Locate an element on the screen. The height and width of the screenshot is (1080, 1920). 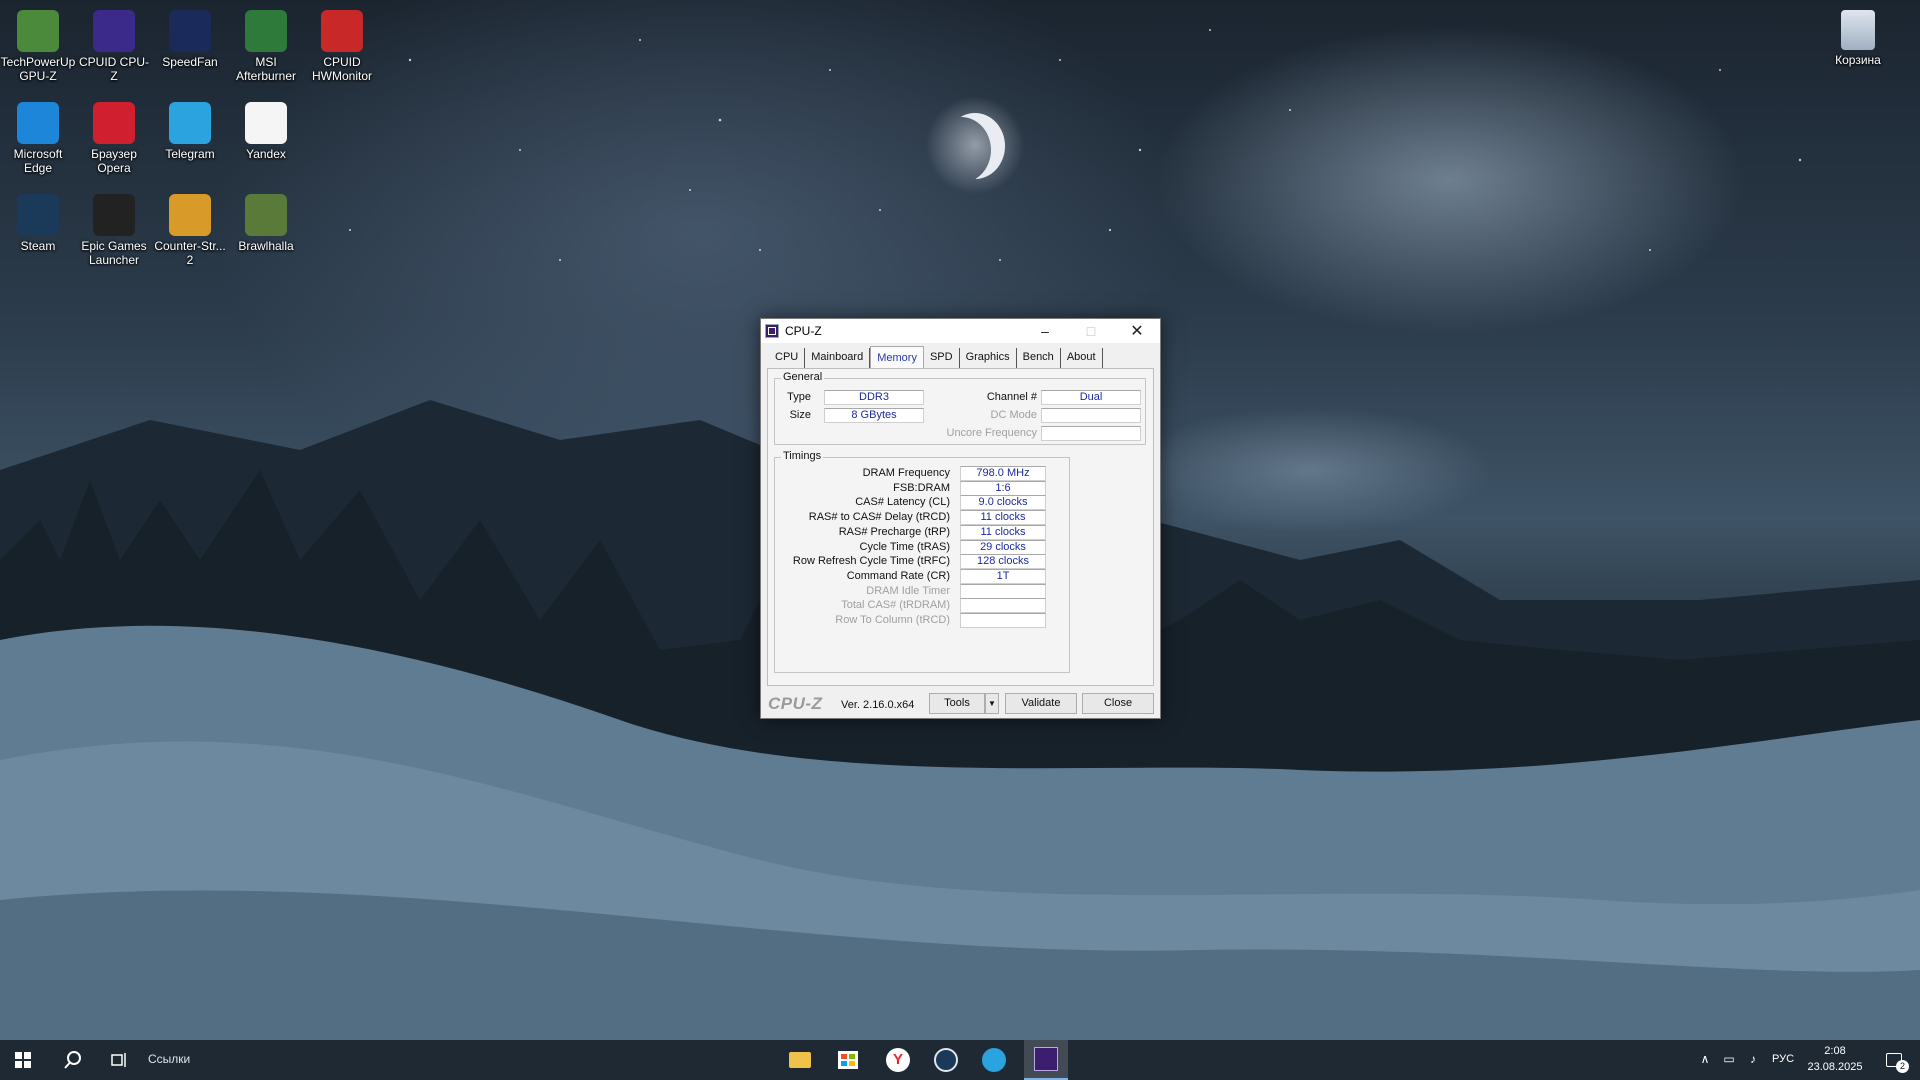
tab-graphics: Graphics is located at coordinates (988, 358).